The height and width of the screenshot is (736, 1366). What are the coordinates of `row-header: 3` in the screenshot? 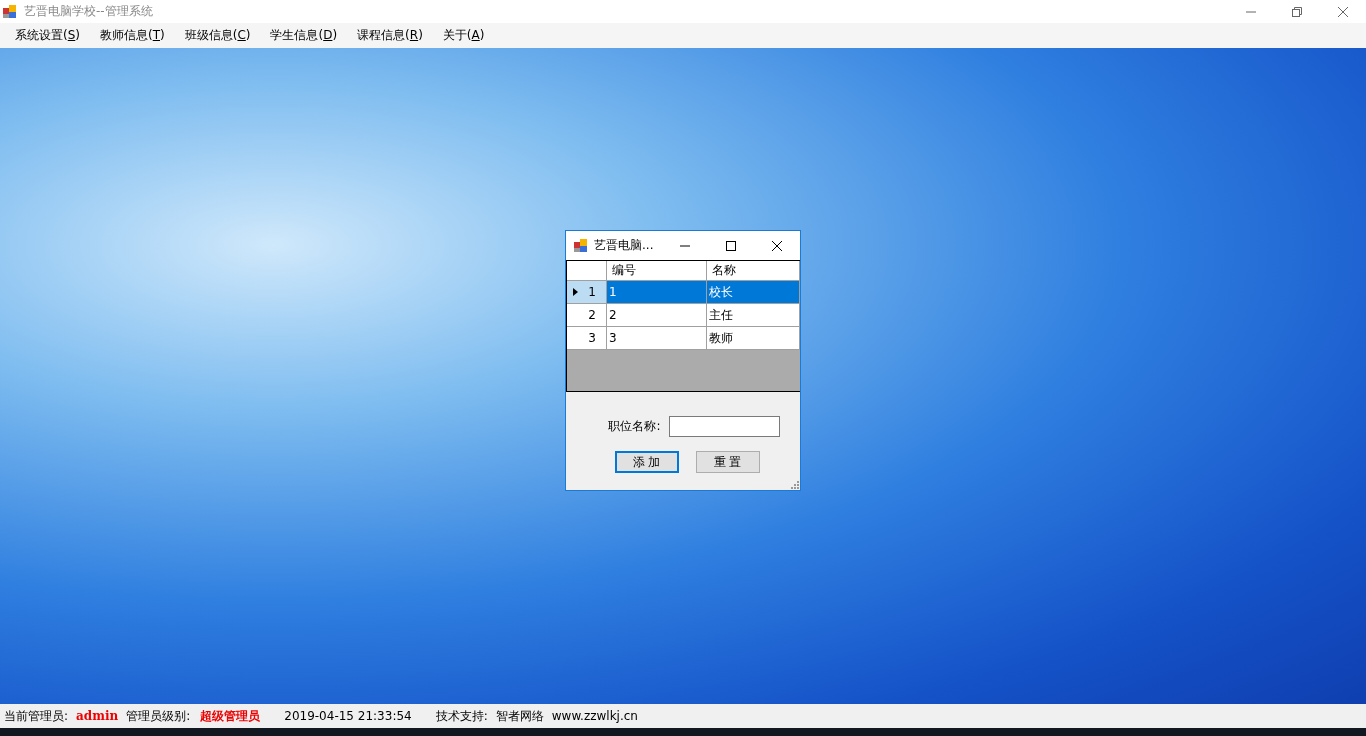 It's located at (587, 338).